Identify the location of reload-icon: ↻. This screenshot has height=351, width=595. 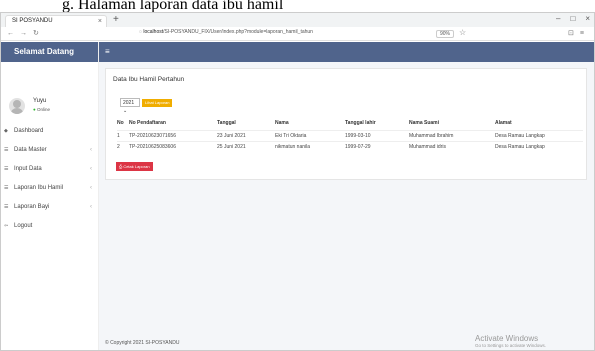
(39, 33).